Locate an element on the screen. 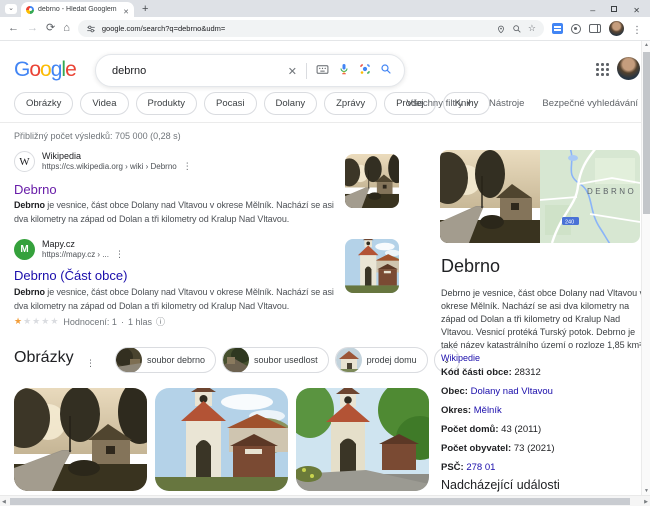 The image size is (650, 507). fact-row: Kód části obce: 28312 is located at coordinates (491, 372).